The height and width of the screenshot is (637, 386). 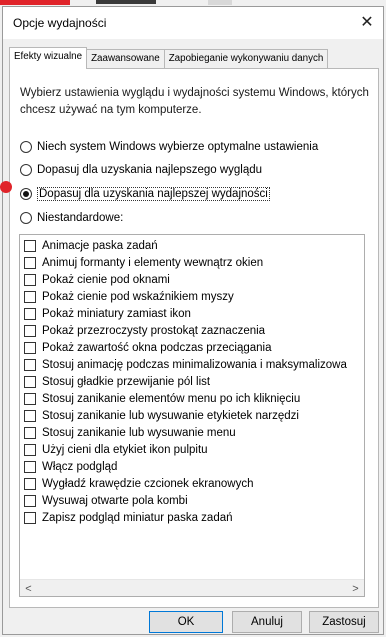 What do you see at coordinates (344, 622) in the screenshot?
I see `apply-button: Zastosuj` at bounding box center [344, 622].